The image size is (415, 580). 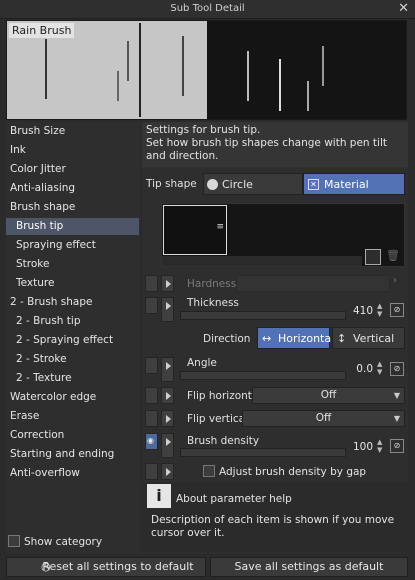 What do you see at coordinates (63, 542) in the screenshot?
I see `show-category-label: Show category` at bounding box center [63, 542].